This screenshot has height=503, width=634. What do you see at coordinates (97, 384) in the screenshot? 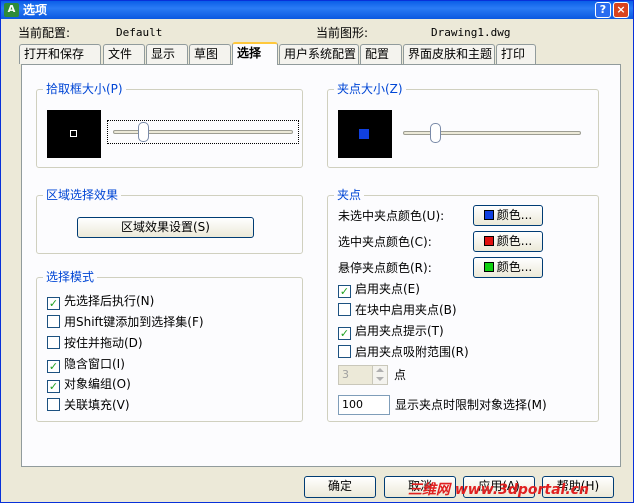
I see `object-grouping-label: 对象编组(O)` at bounding box center [97, 384].